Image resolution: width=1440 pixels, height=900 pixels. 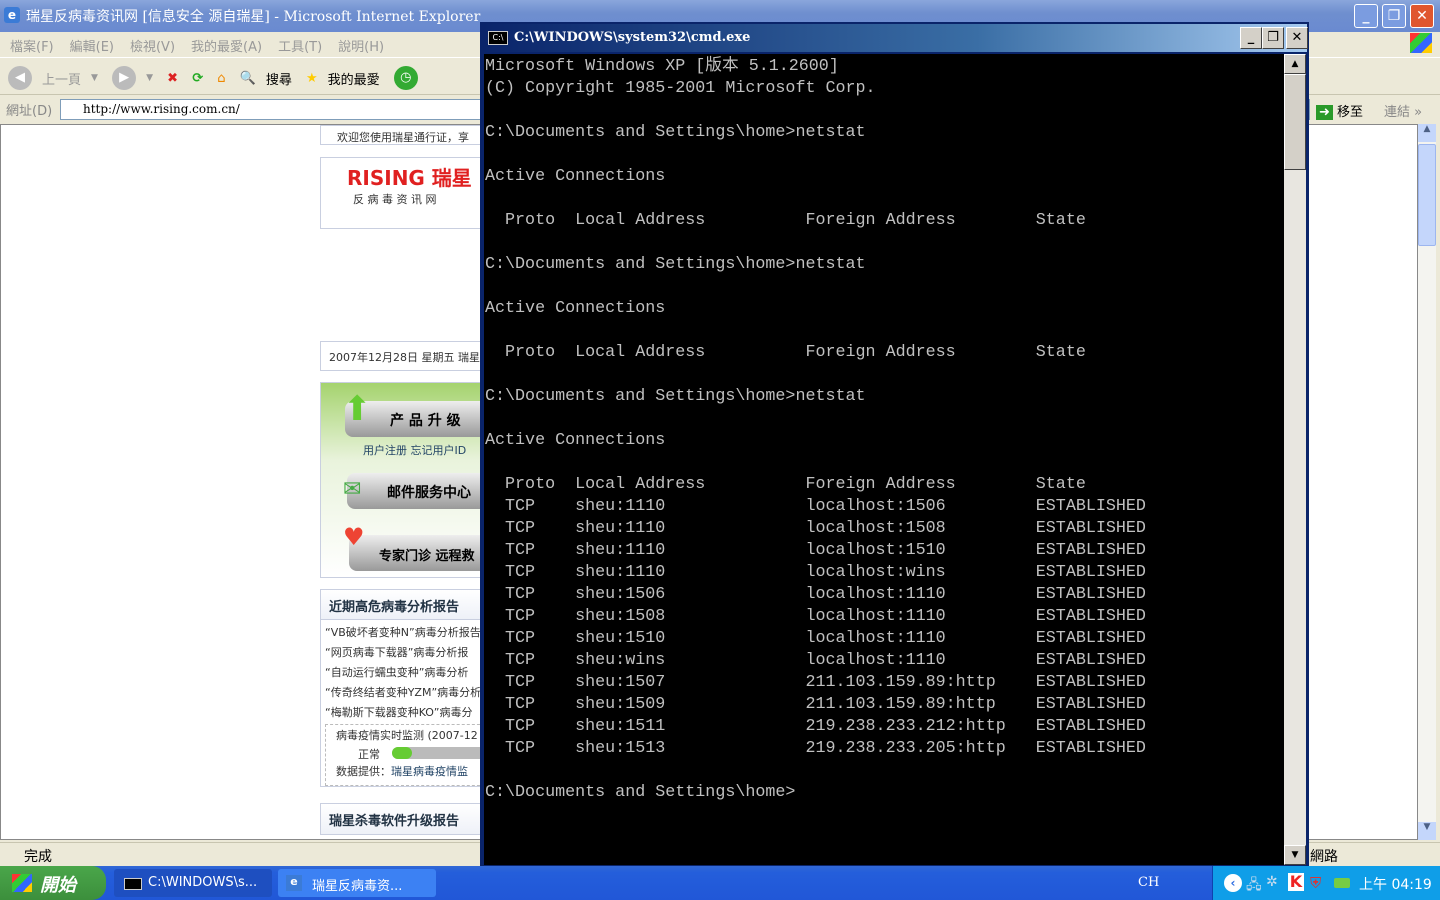 What do you see at coordinates (414, 450) in the screenshot?
I see `register-links: 用户注册 忘记用户ID` at bounding box center [414, 450].